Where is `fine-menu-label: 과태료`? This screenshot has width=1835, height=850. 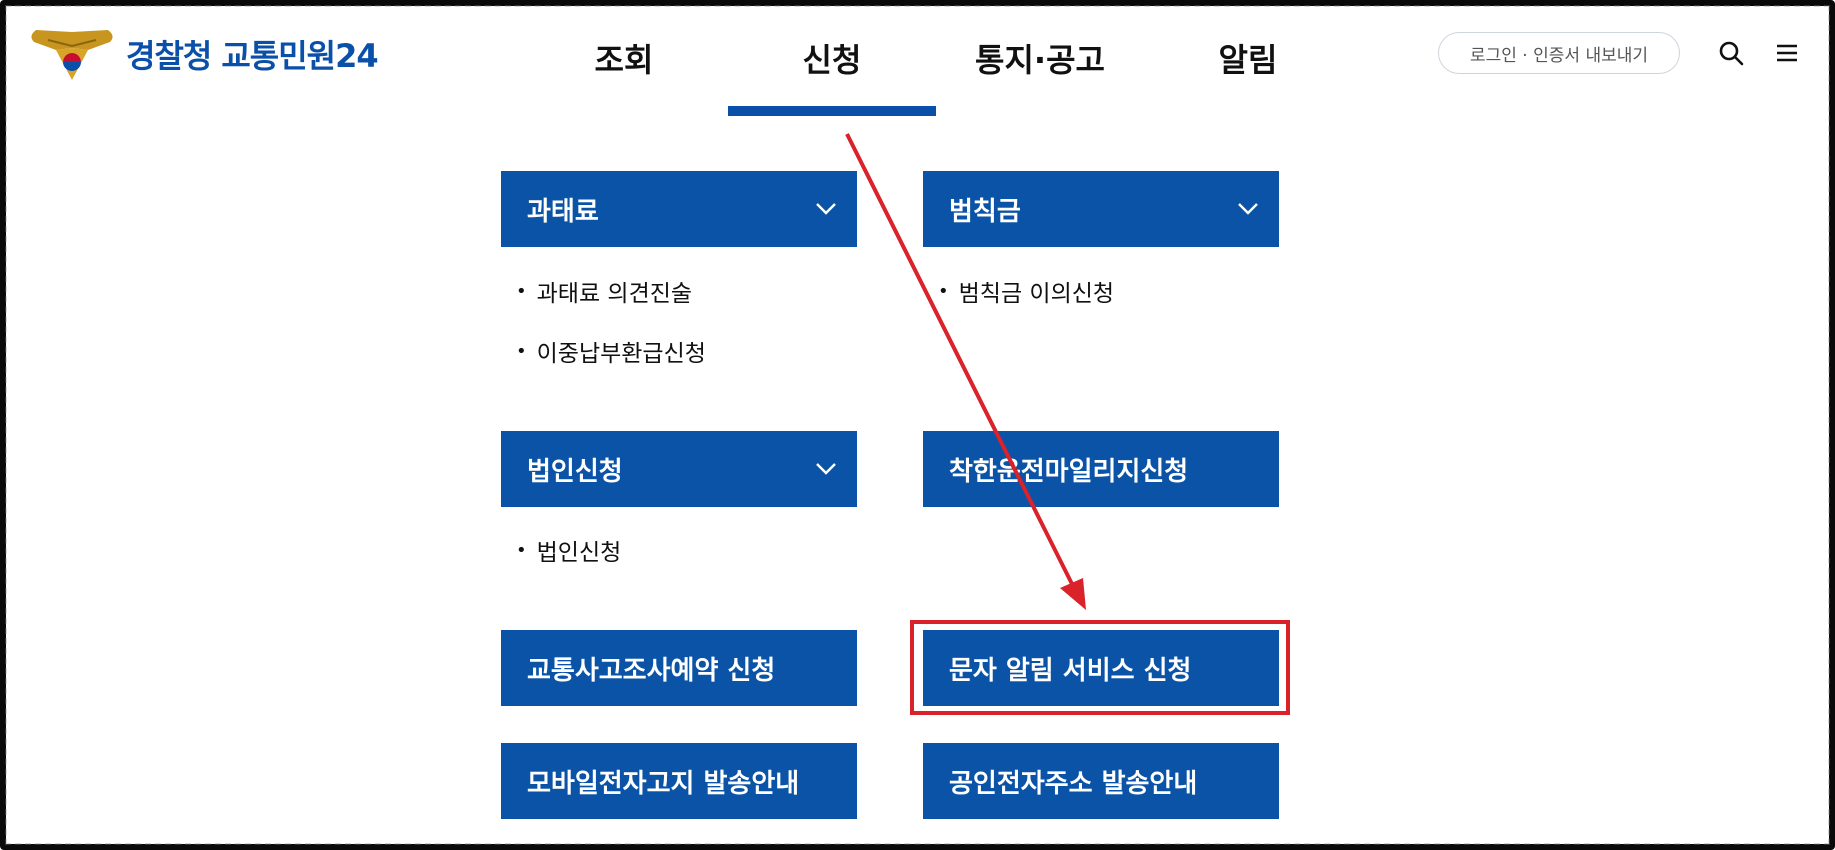
fine-menu-label: 과태료 is located at coordinates (563, 211).